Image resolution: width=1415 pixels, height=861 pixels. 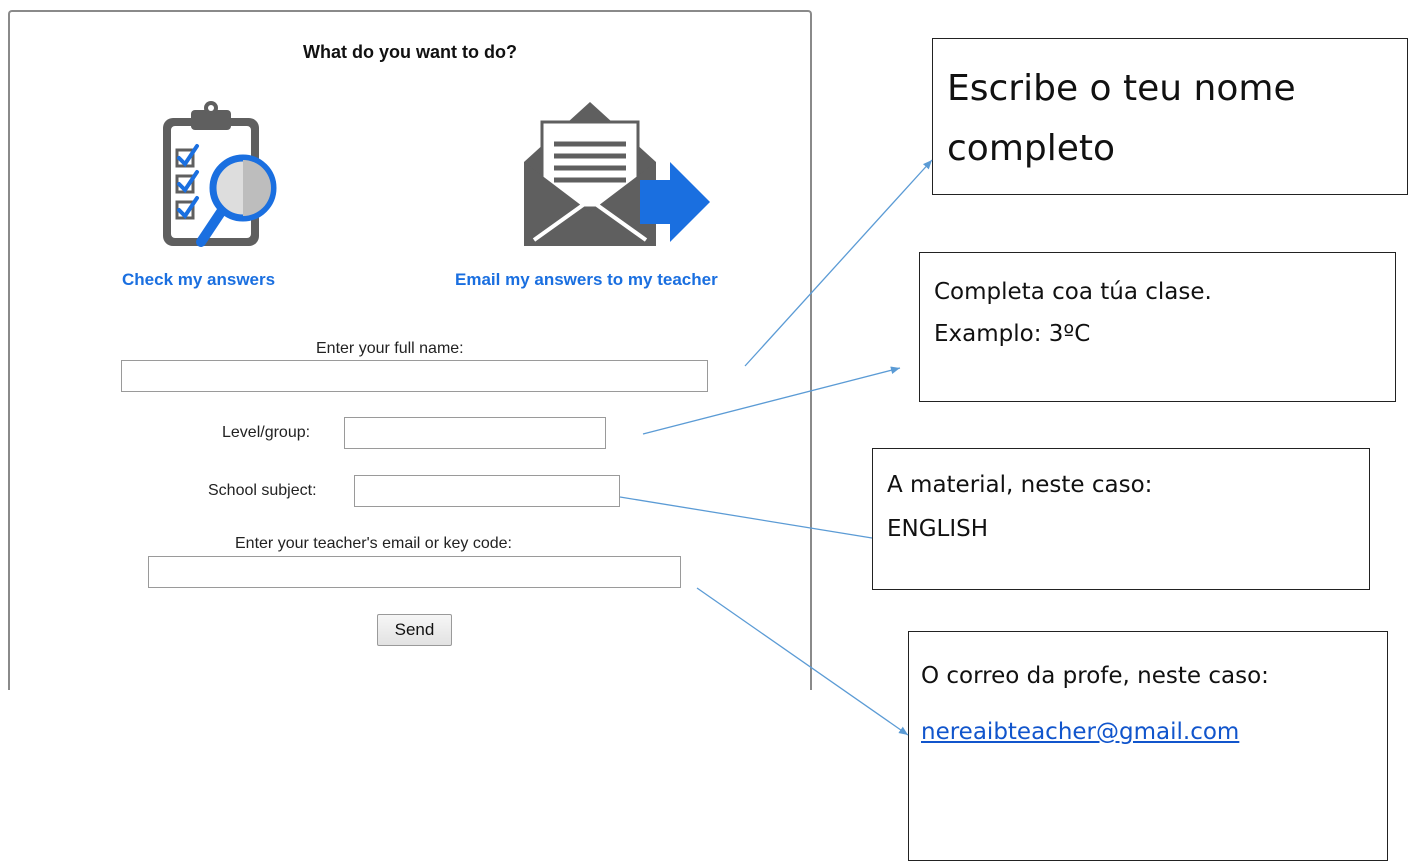 I want to click on annotation-arrows, so click(x=776, y=447).